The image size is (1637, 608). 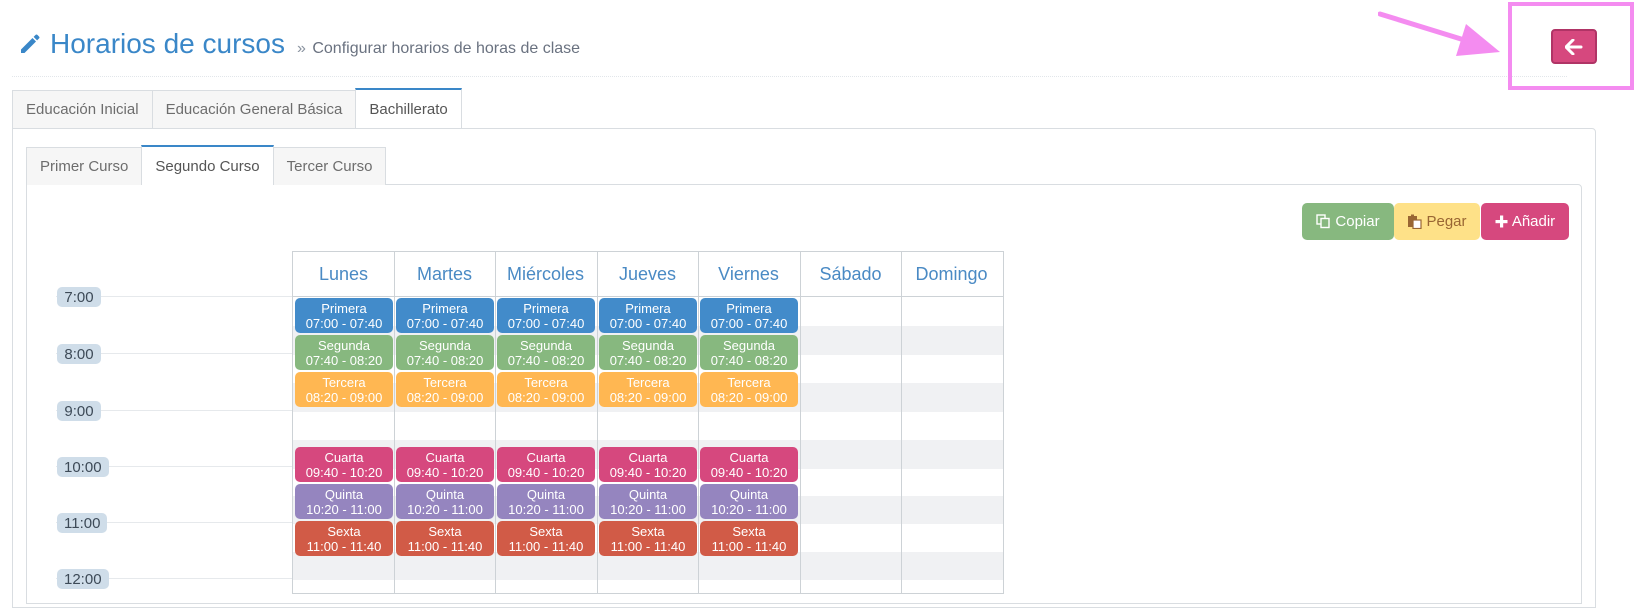 I want to click on period-block-jueves-primera: Primera 07:00 - 07:40, so click(x=648, y=315).